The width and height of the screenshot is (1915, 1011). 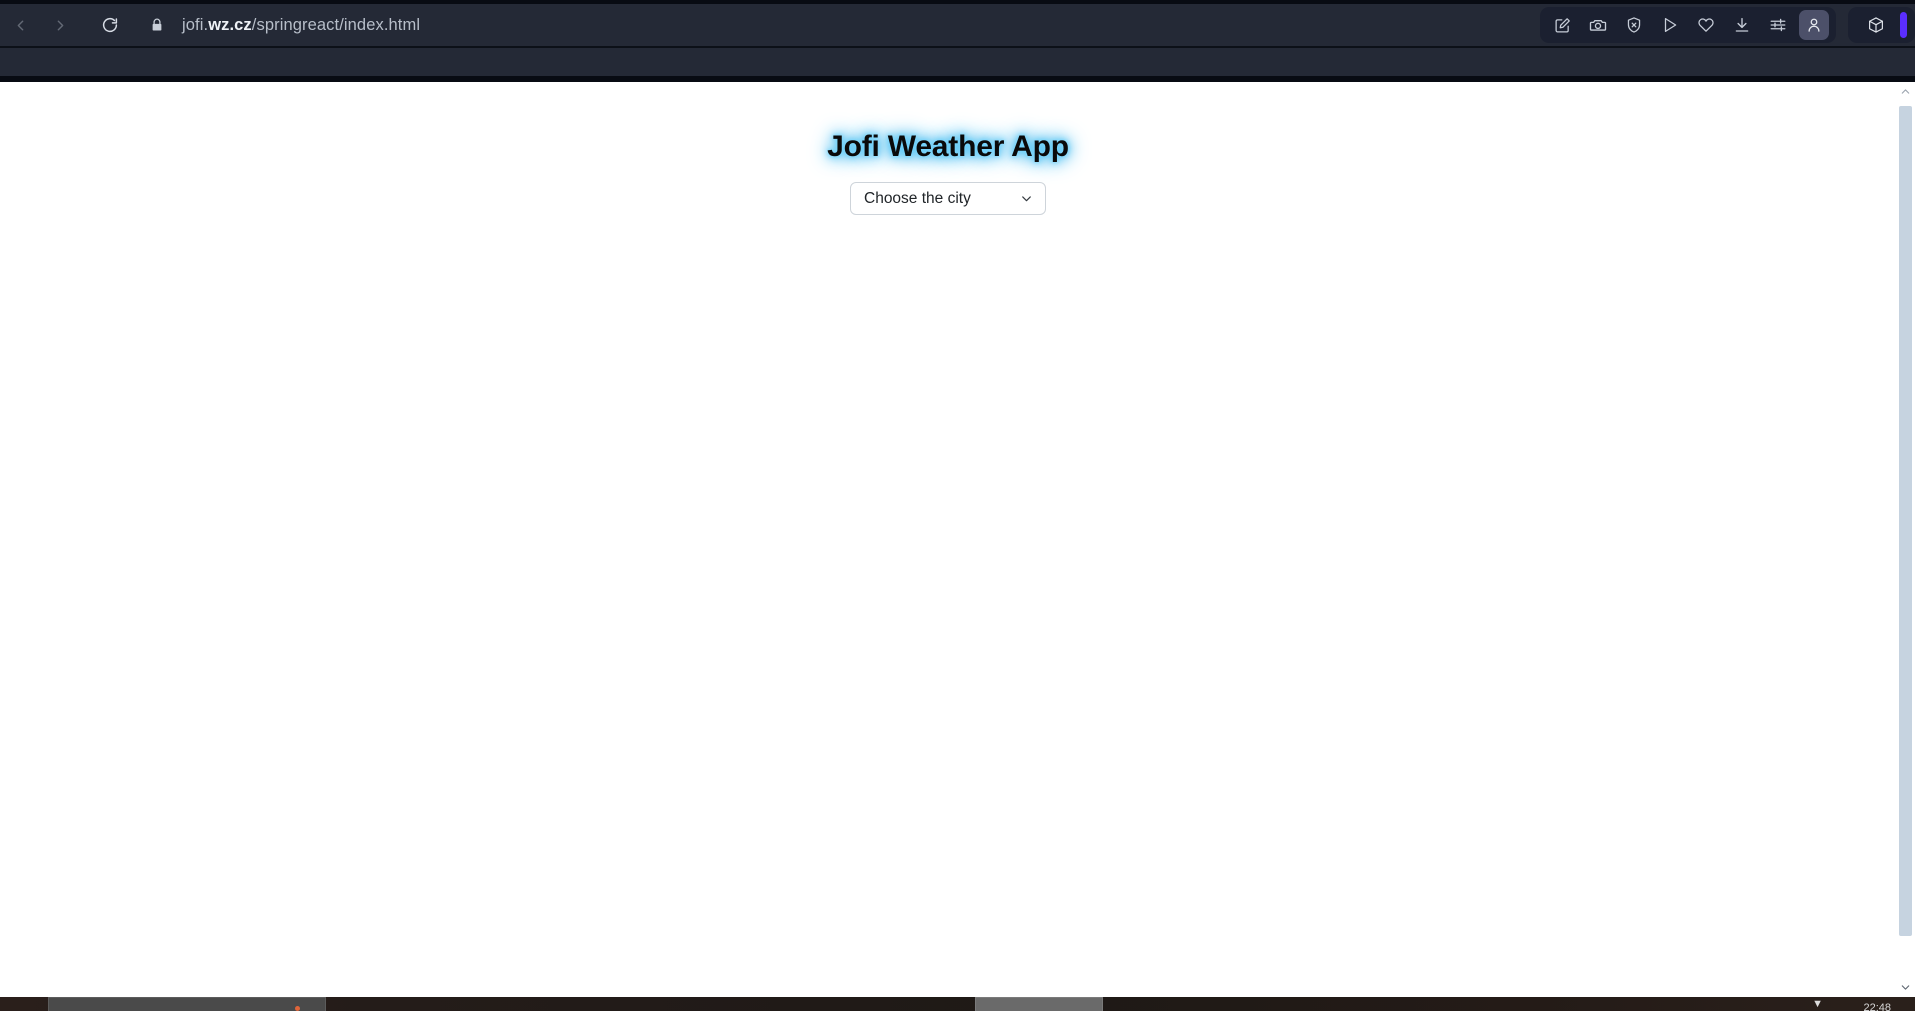 I want to click on scrollbar-down-button, so click(x=1905, y=987).